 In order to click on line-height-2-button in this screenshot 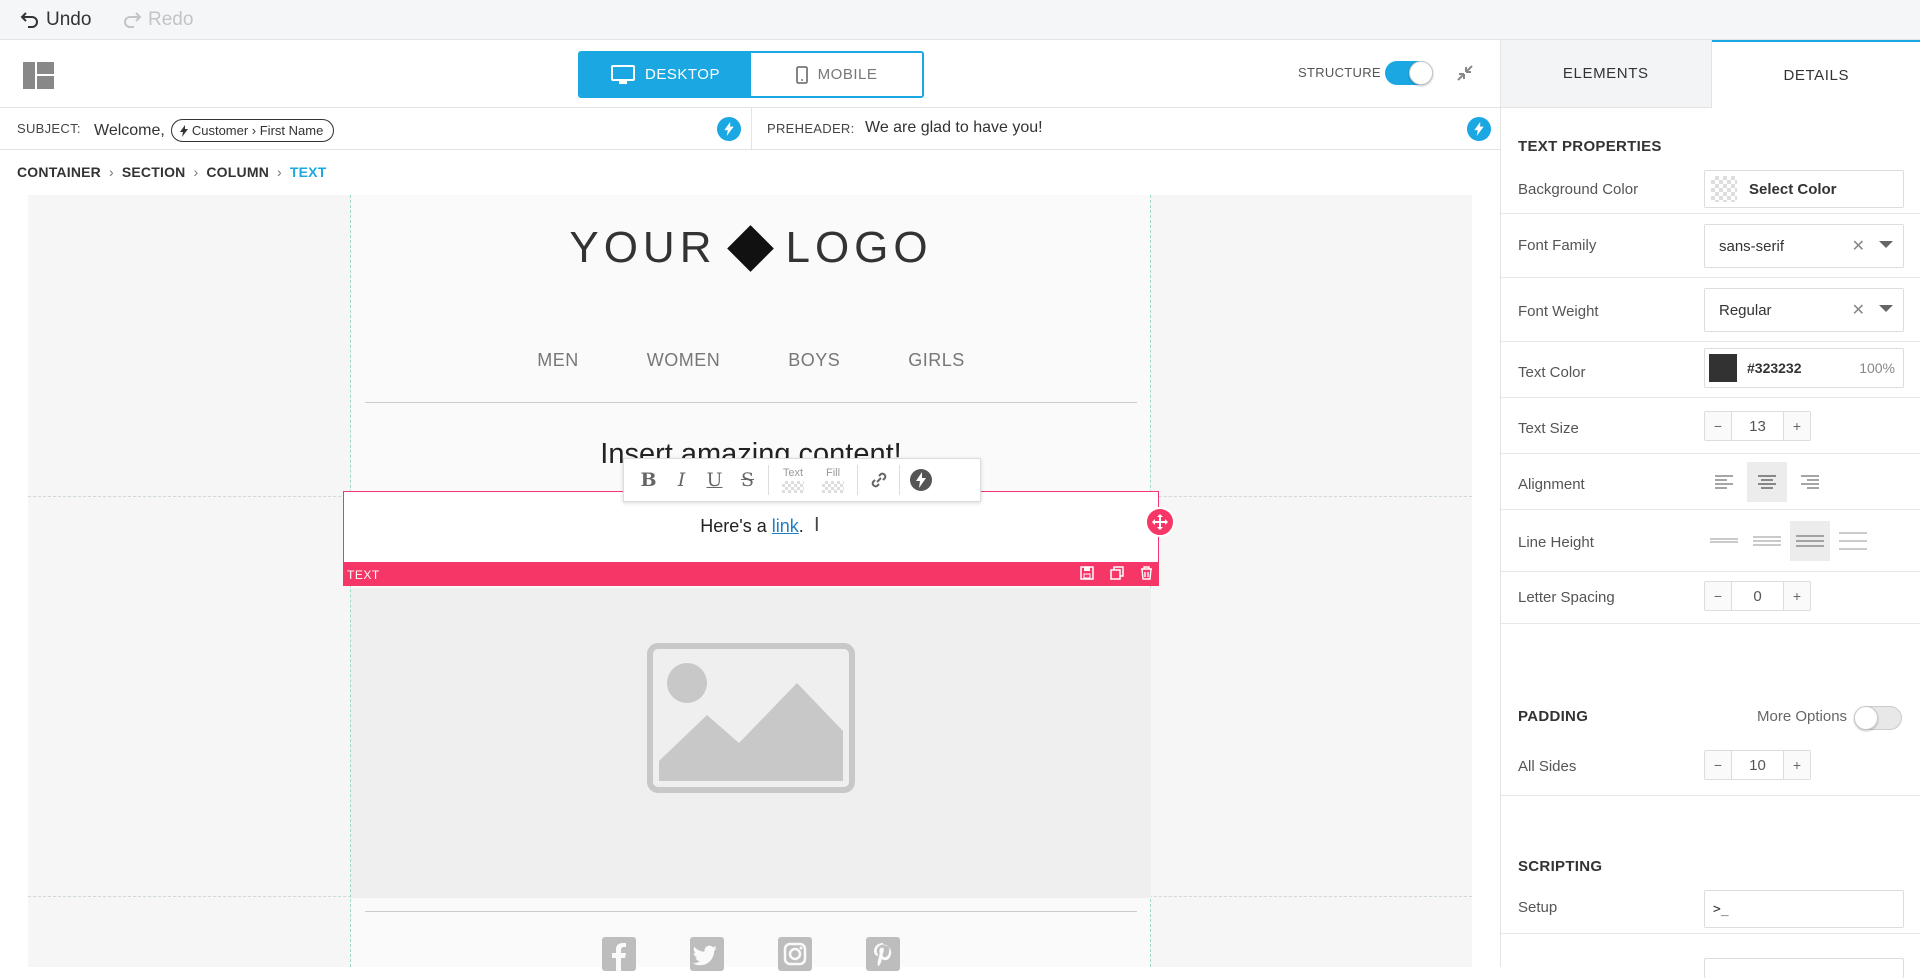, I will do `click(1767, 541)`.